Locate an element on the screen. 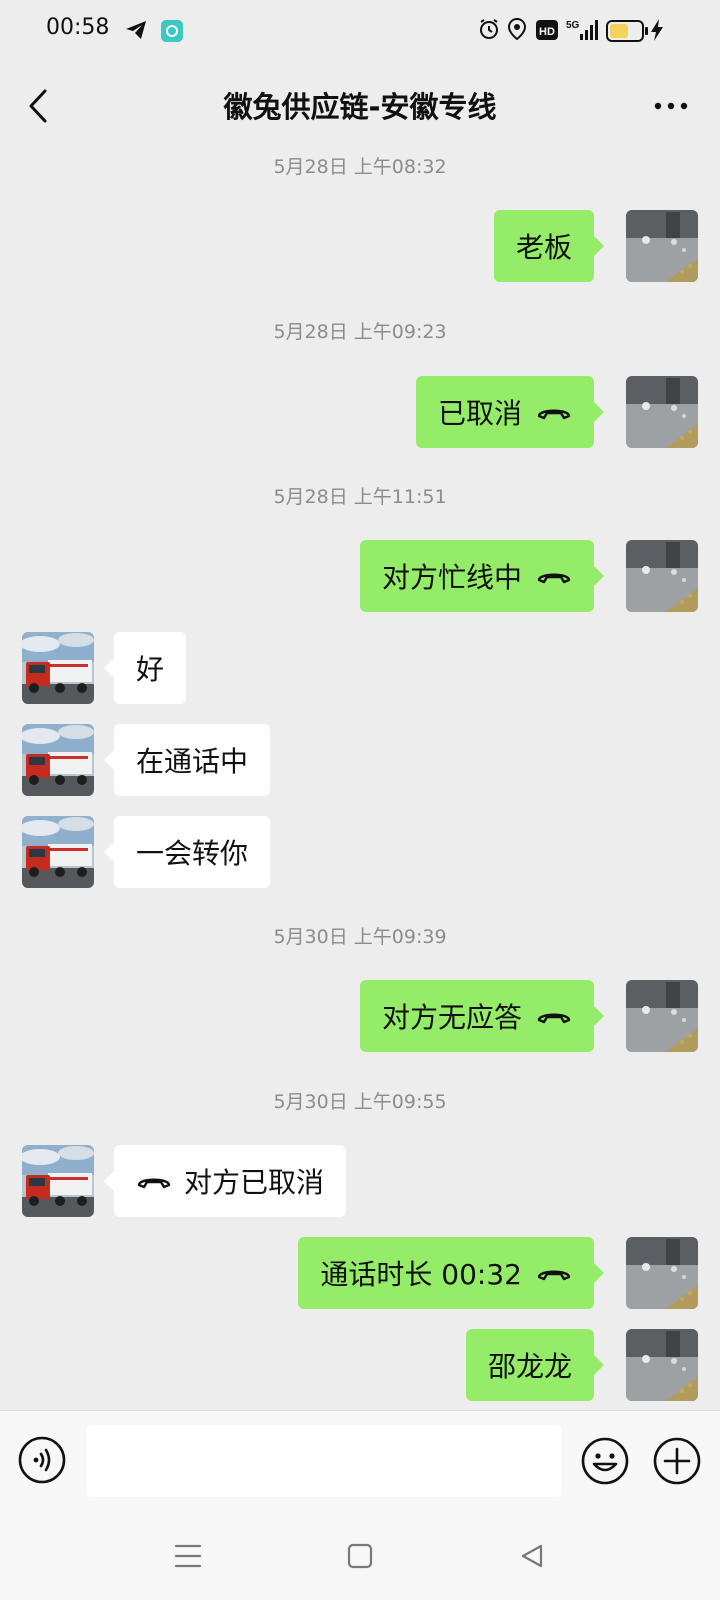 This screenshot has width=720, height=1600. battery-icon is located at coordinates (628, 33).